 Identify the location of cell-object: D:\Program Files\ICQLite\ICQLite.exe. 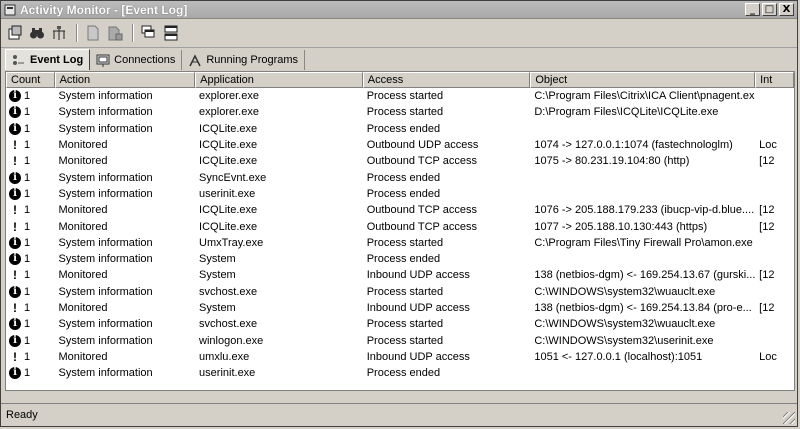
(626, 112).